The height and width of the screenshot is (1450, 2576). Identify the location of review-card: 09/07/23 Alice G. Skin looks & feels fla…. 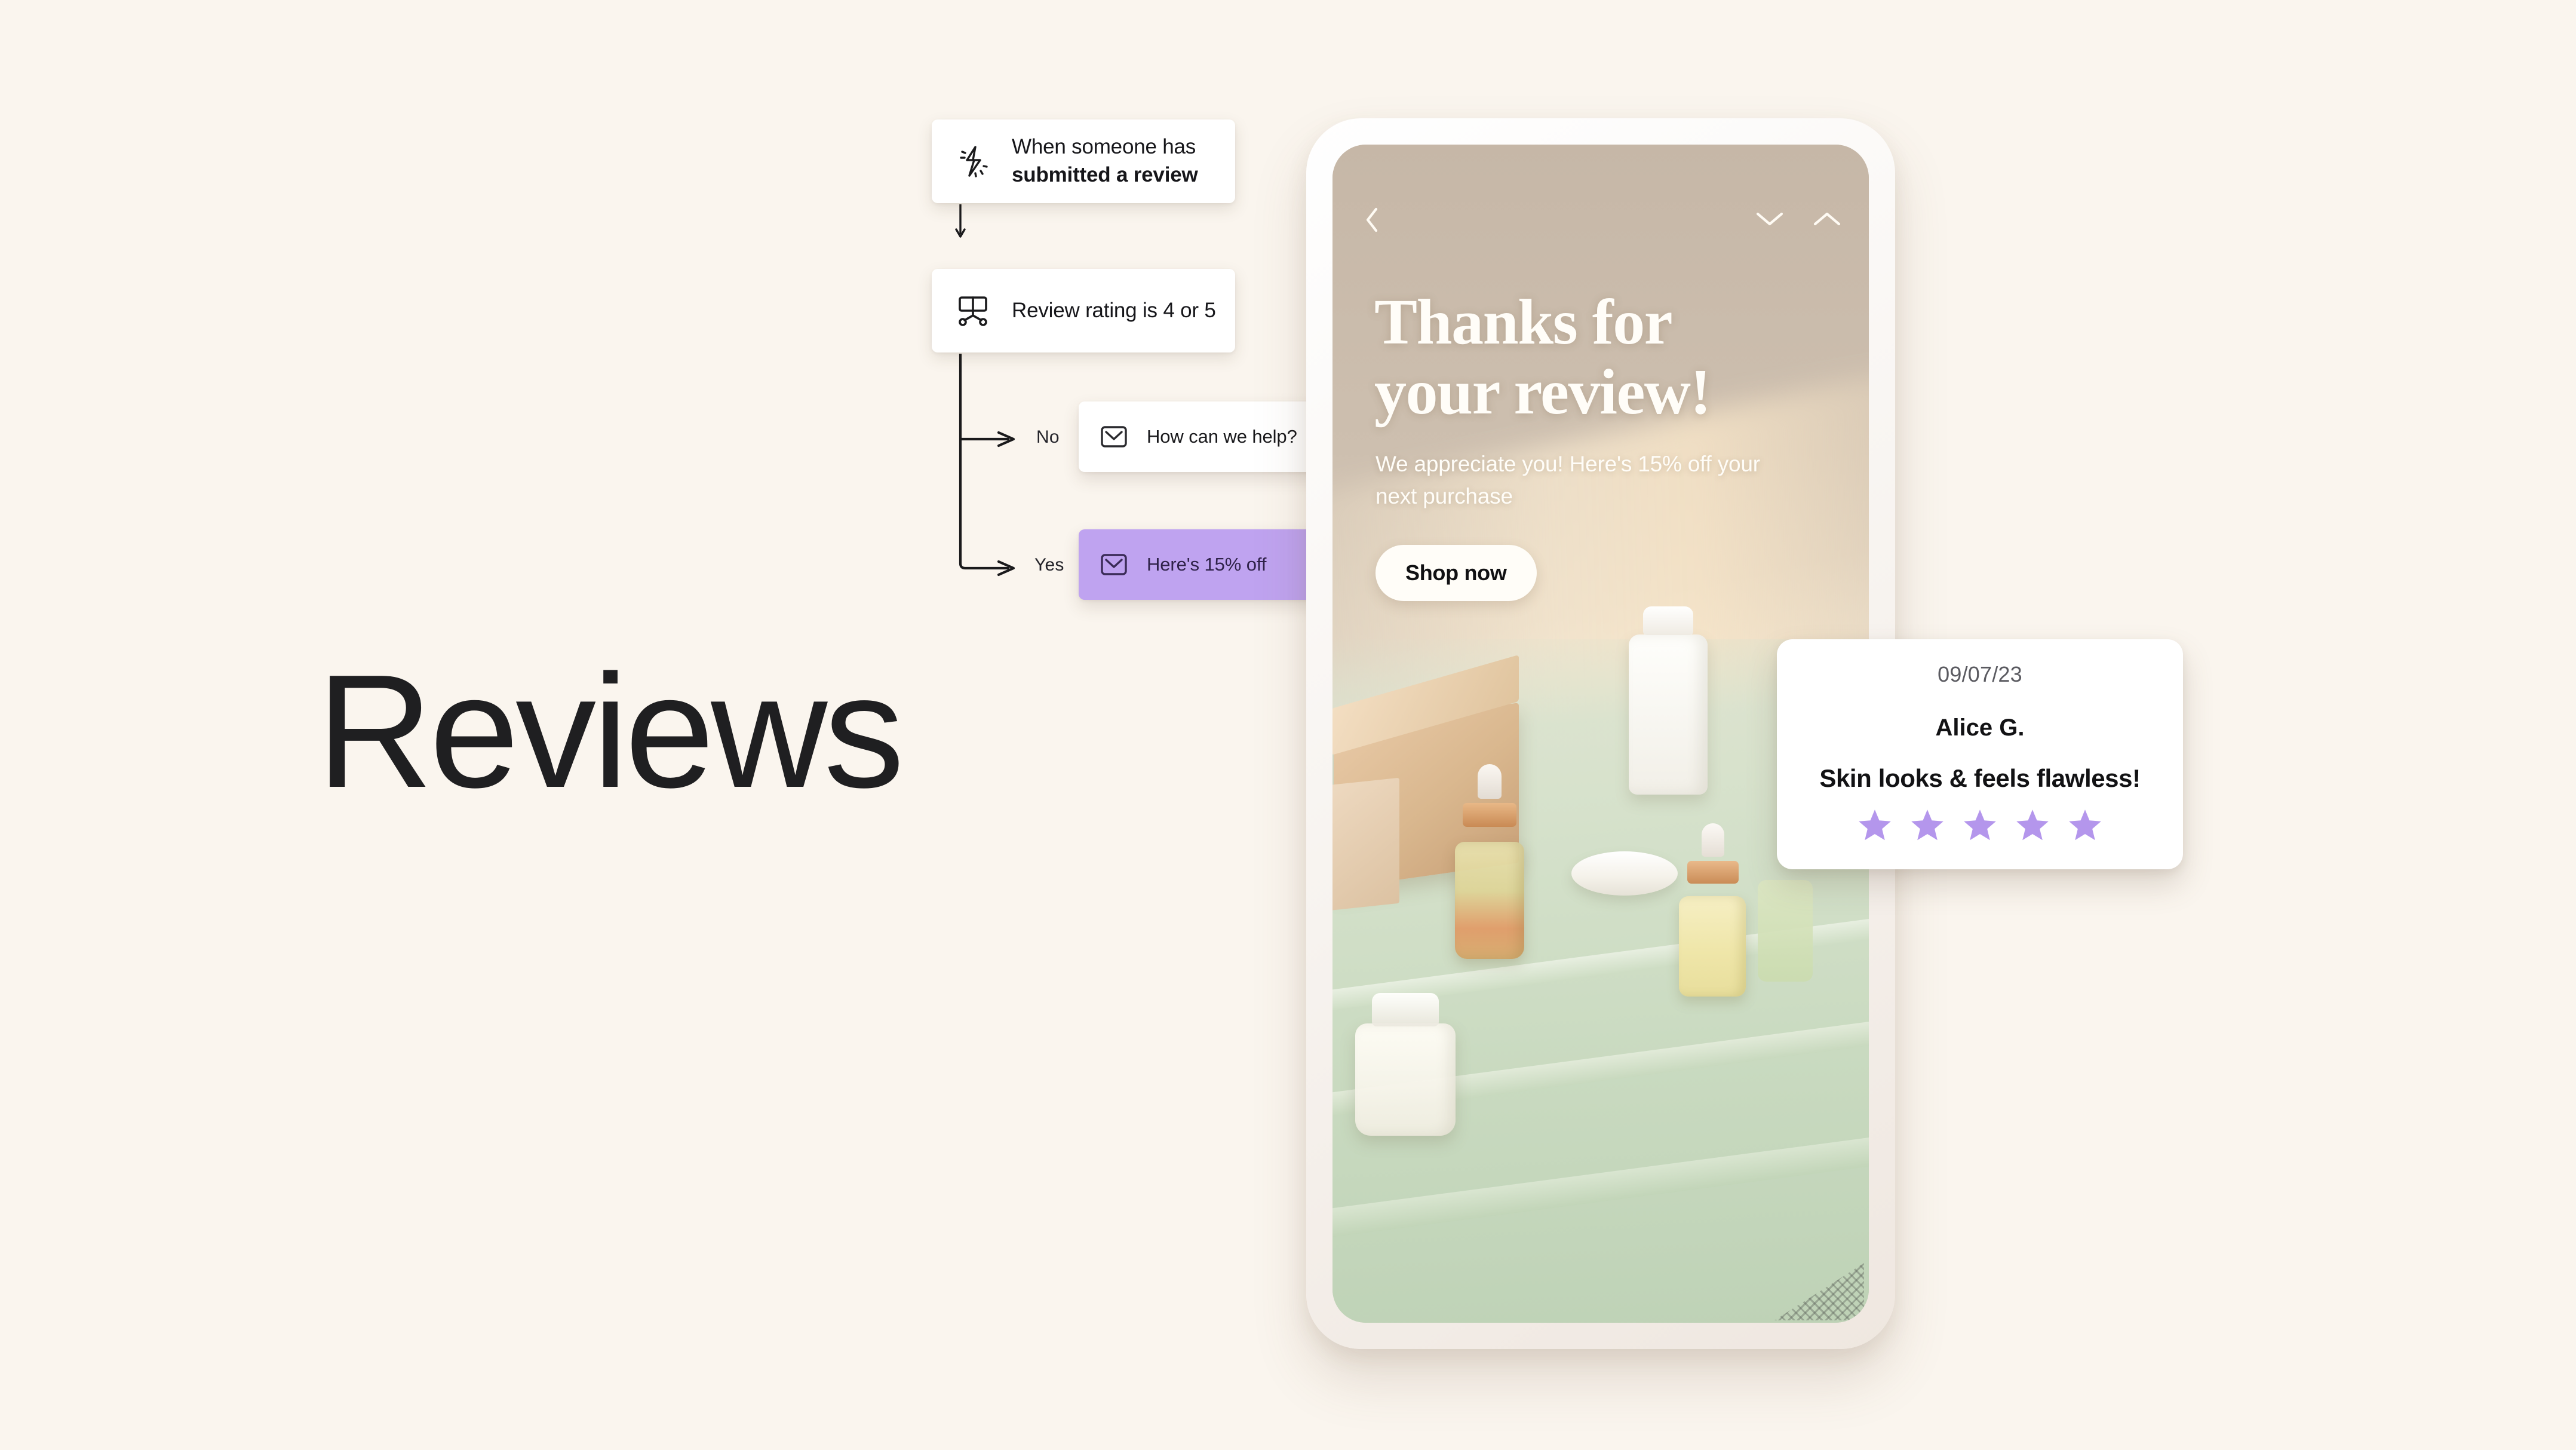
(1980, 754).